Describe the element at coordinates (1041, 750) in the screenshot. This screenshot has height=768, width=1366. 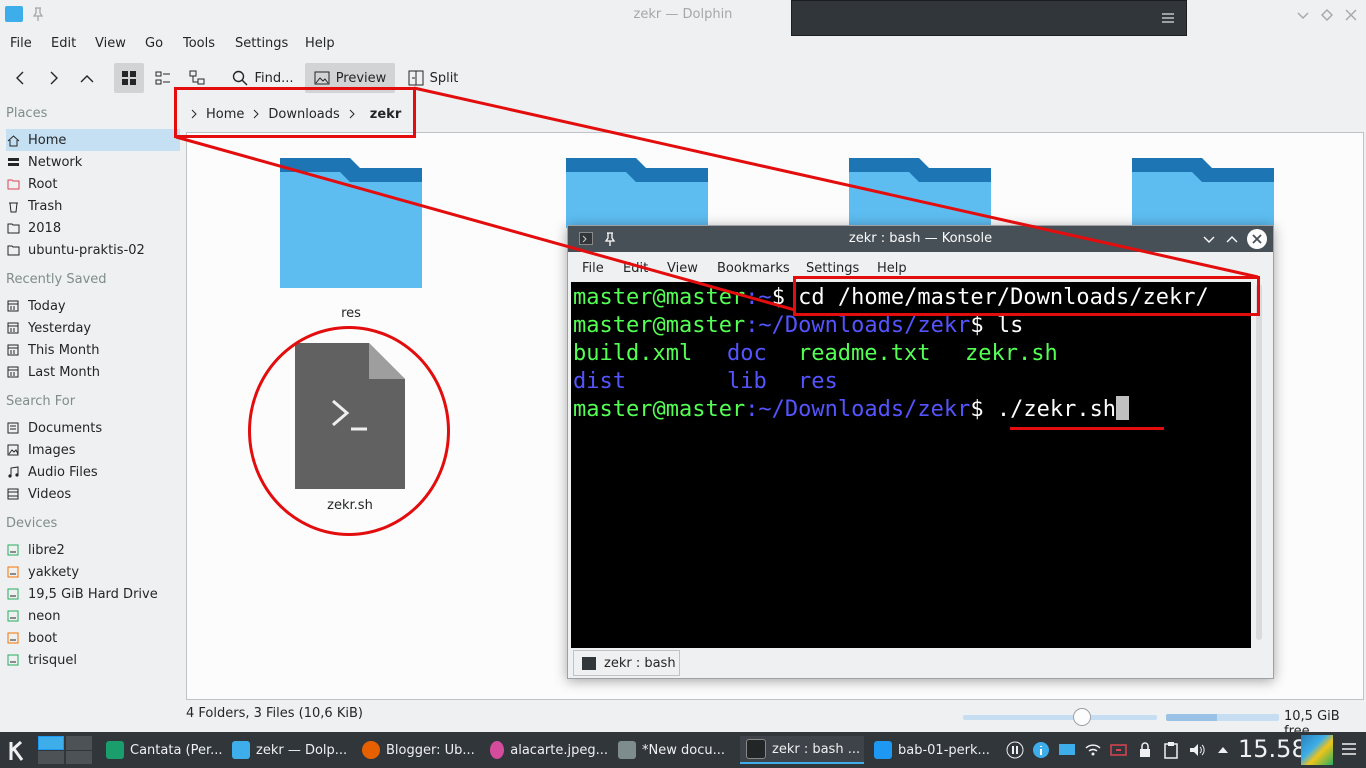
I see `info-icon` at that location.